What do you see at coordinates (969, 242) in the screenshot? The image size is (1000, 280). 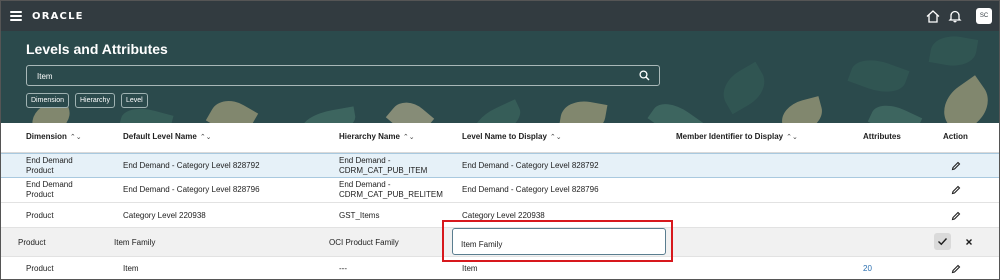 I see `close-icon` at bounding box center [969, 242].